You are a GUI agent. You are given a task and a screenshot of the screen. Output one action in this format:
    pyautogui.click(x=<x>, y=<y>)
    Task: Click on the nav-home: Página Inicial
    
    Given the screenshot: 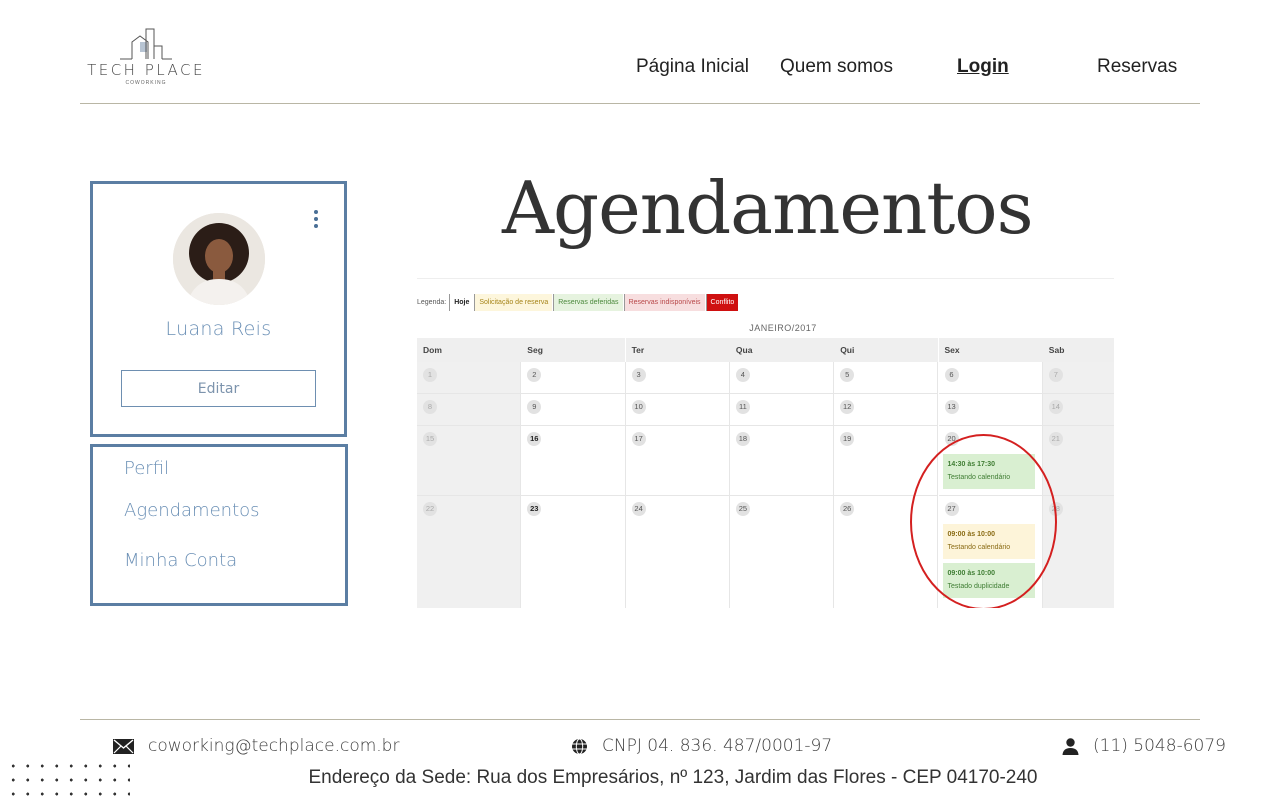 What is the action you would take?
    pyautogui.click(x=692, y=67)
    